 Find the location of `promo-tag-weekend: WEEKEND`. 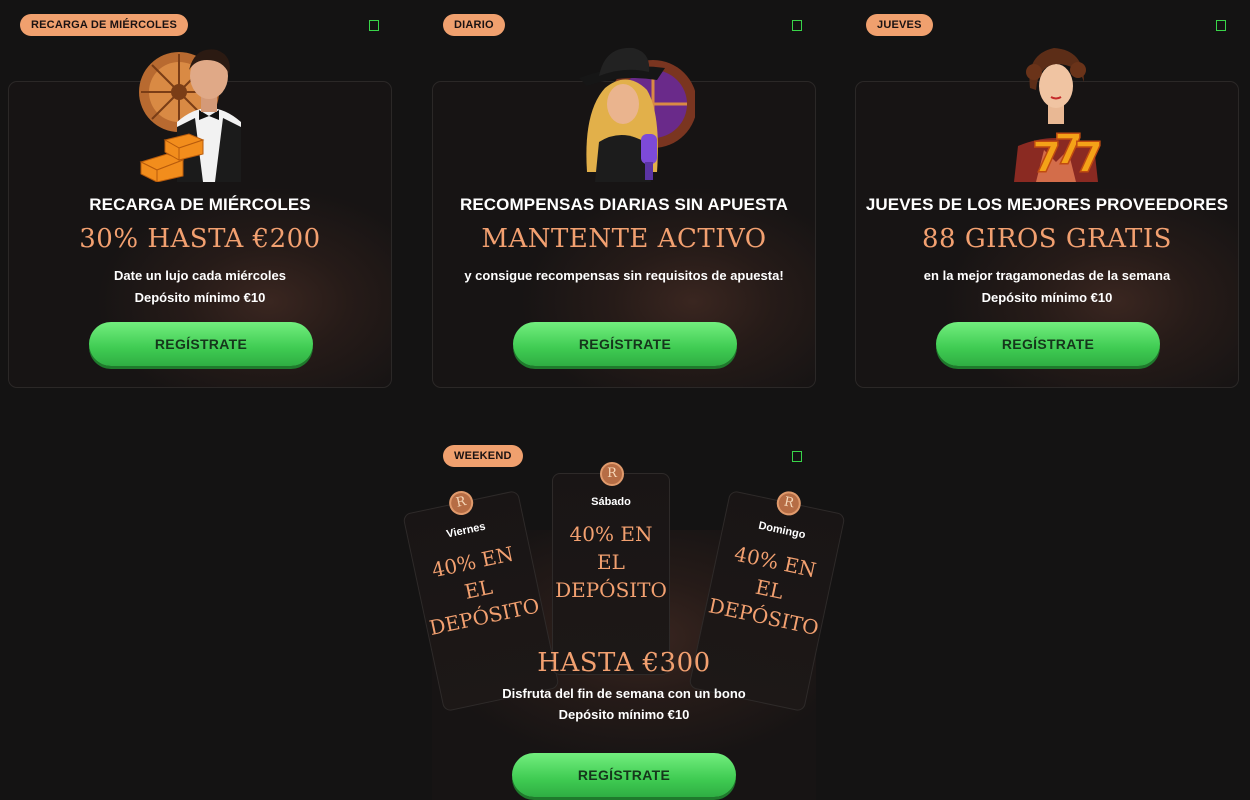

promo-tag-weekend: WEEKEND is located at coordinates (483, 456).